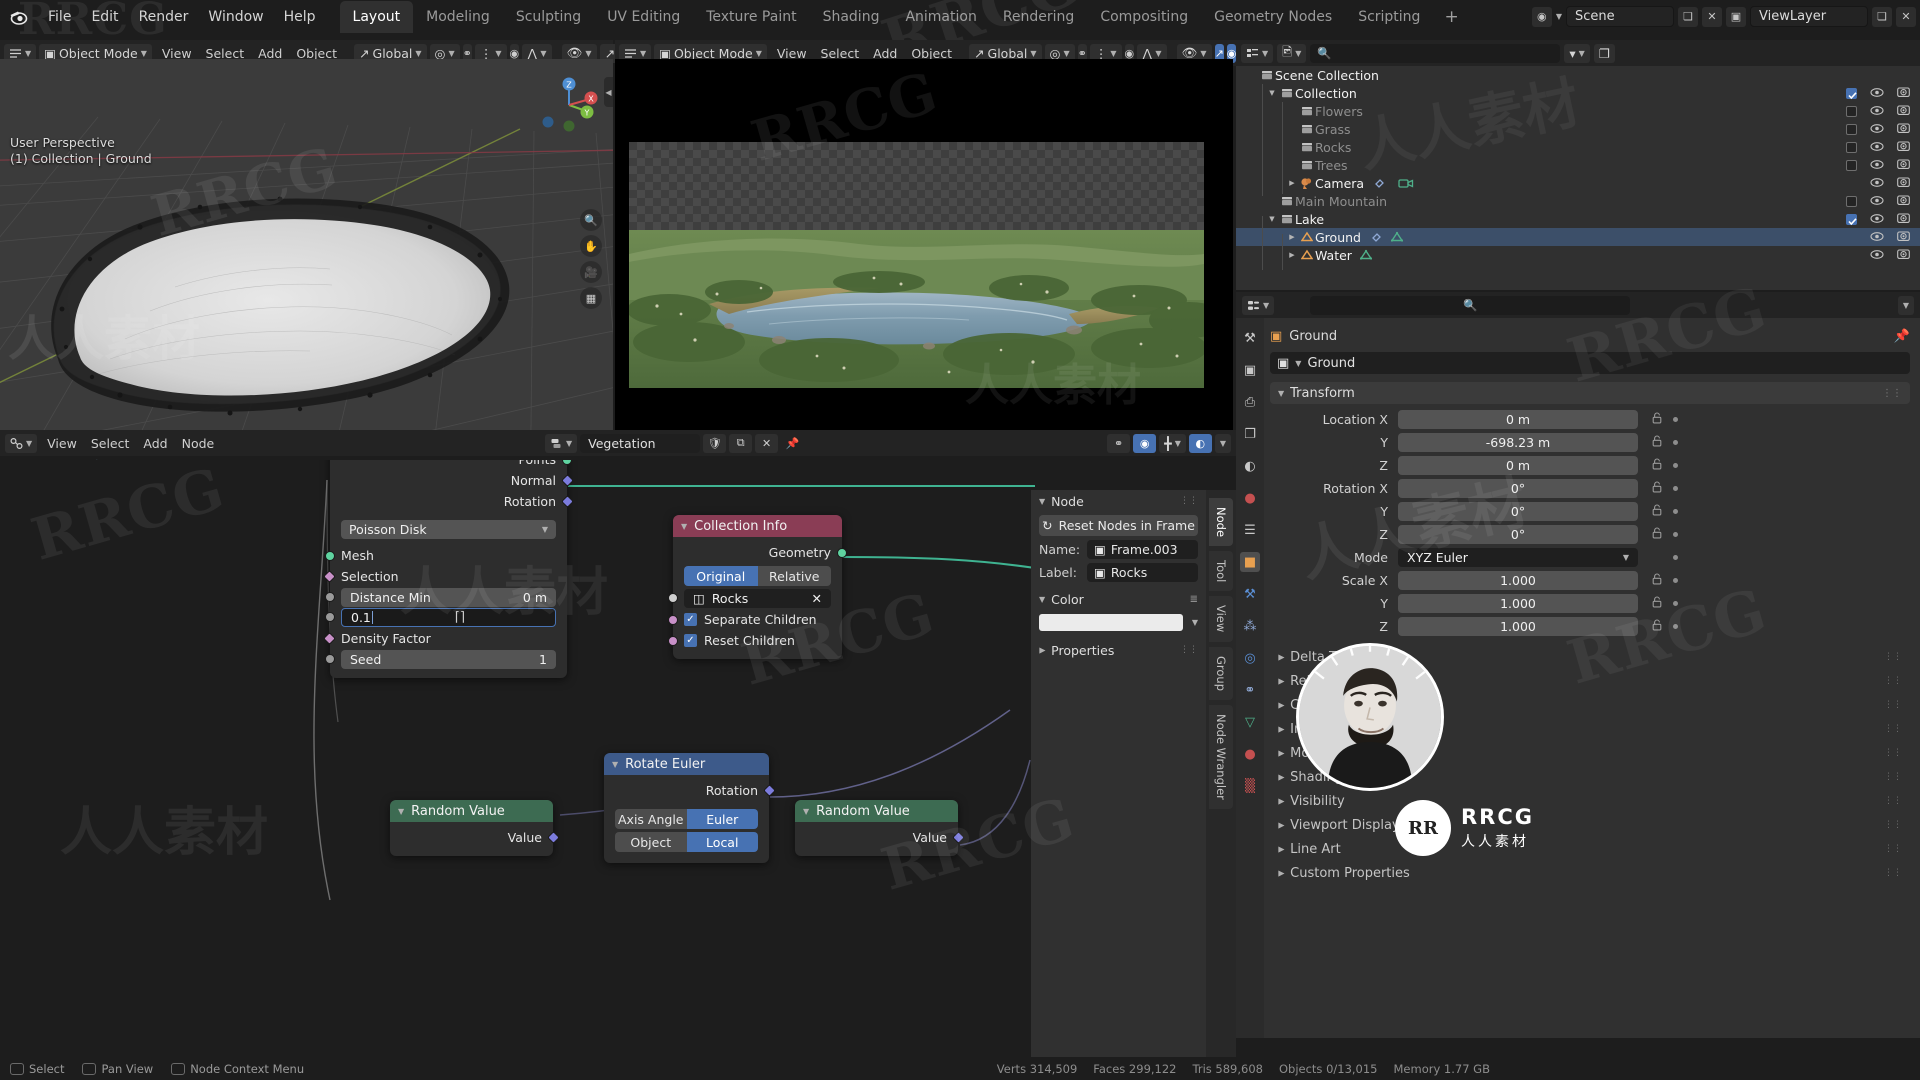 The height and width of the screenshot is (1080, 1920). Describe the element at coordinates (1250, 690) in the screenshot. I see `constraints-tab: ⚭` at that location.